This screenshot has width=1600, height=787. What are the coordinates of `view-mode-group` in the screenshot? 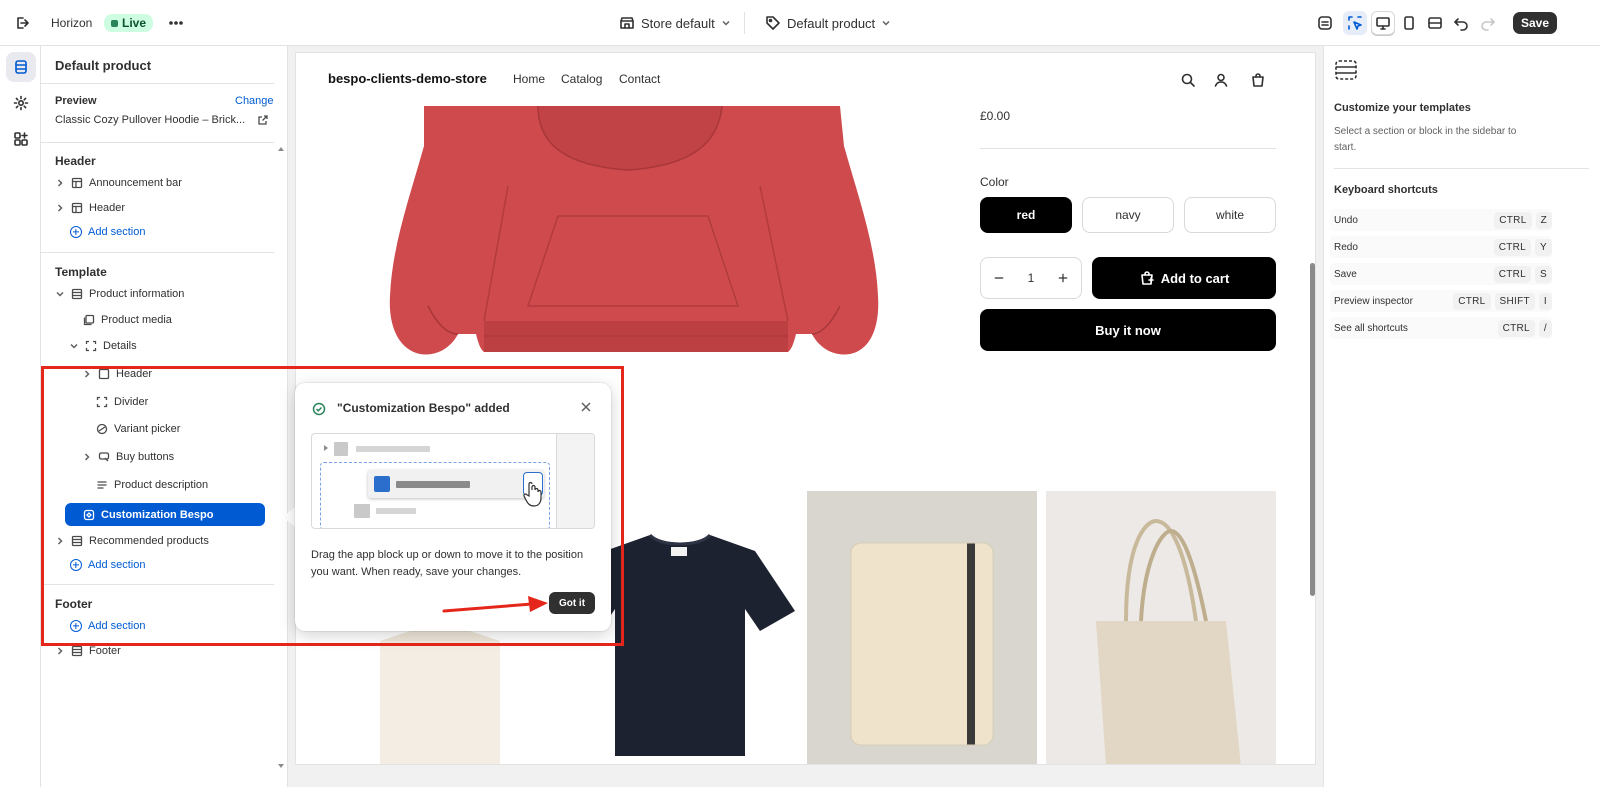 It's located at (1409, 23).